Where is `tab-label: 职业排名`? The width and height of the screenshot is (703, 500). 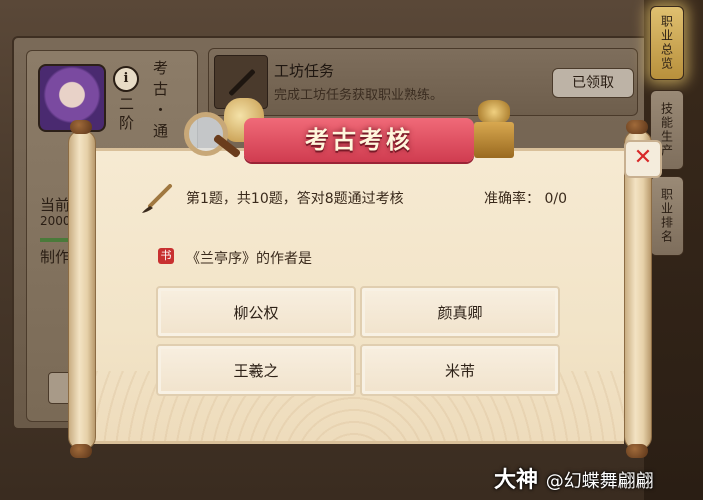
tab-label: 职业排名 is located at coordinates (666, 216).